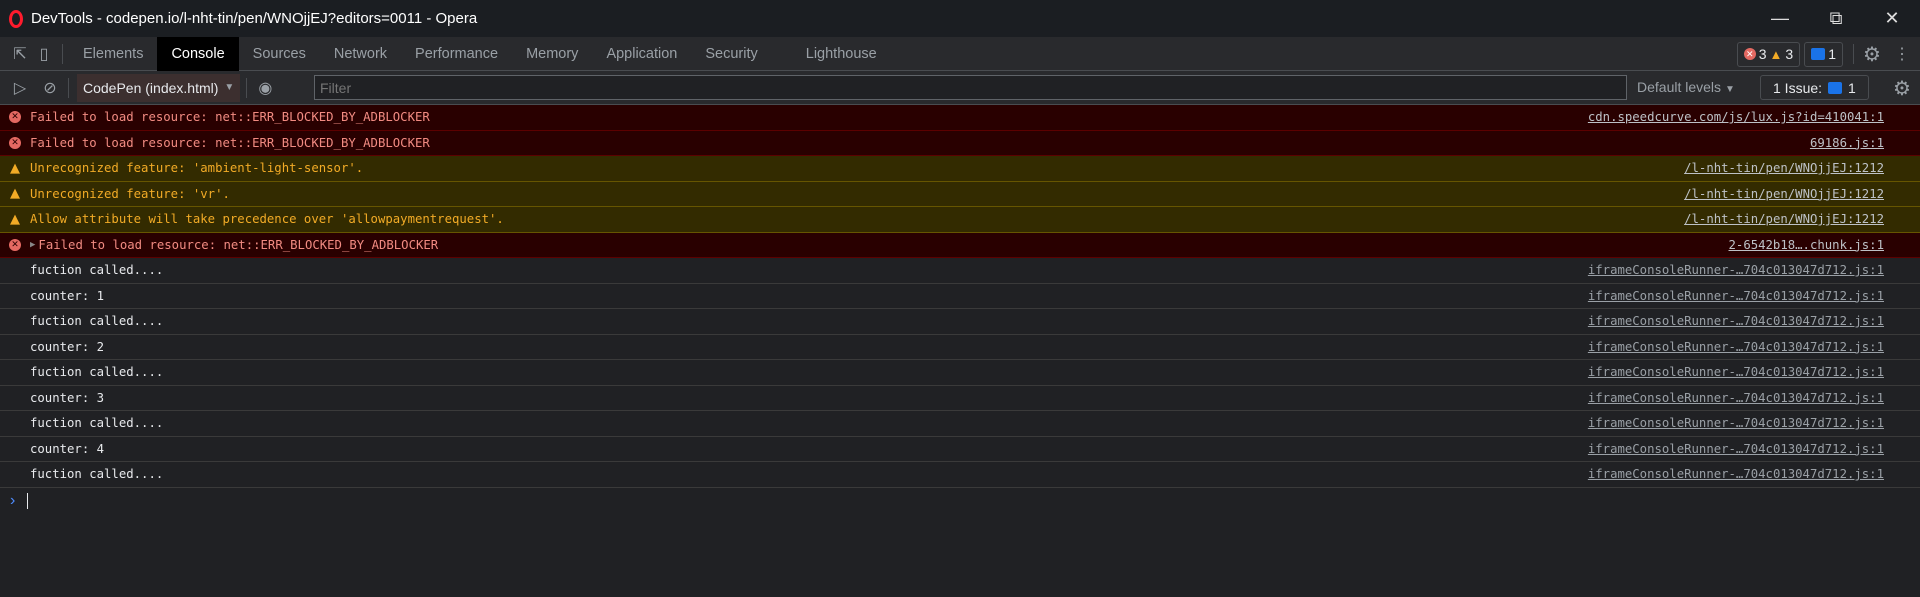 The image size is (1920, 597). I want to click on messages-counter: 1, so click(1823, 54).